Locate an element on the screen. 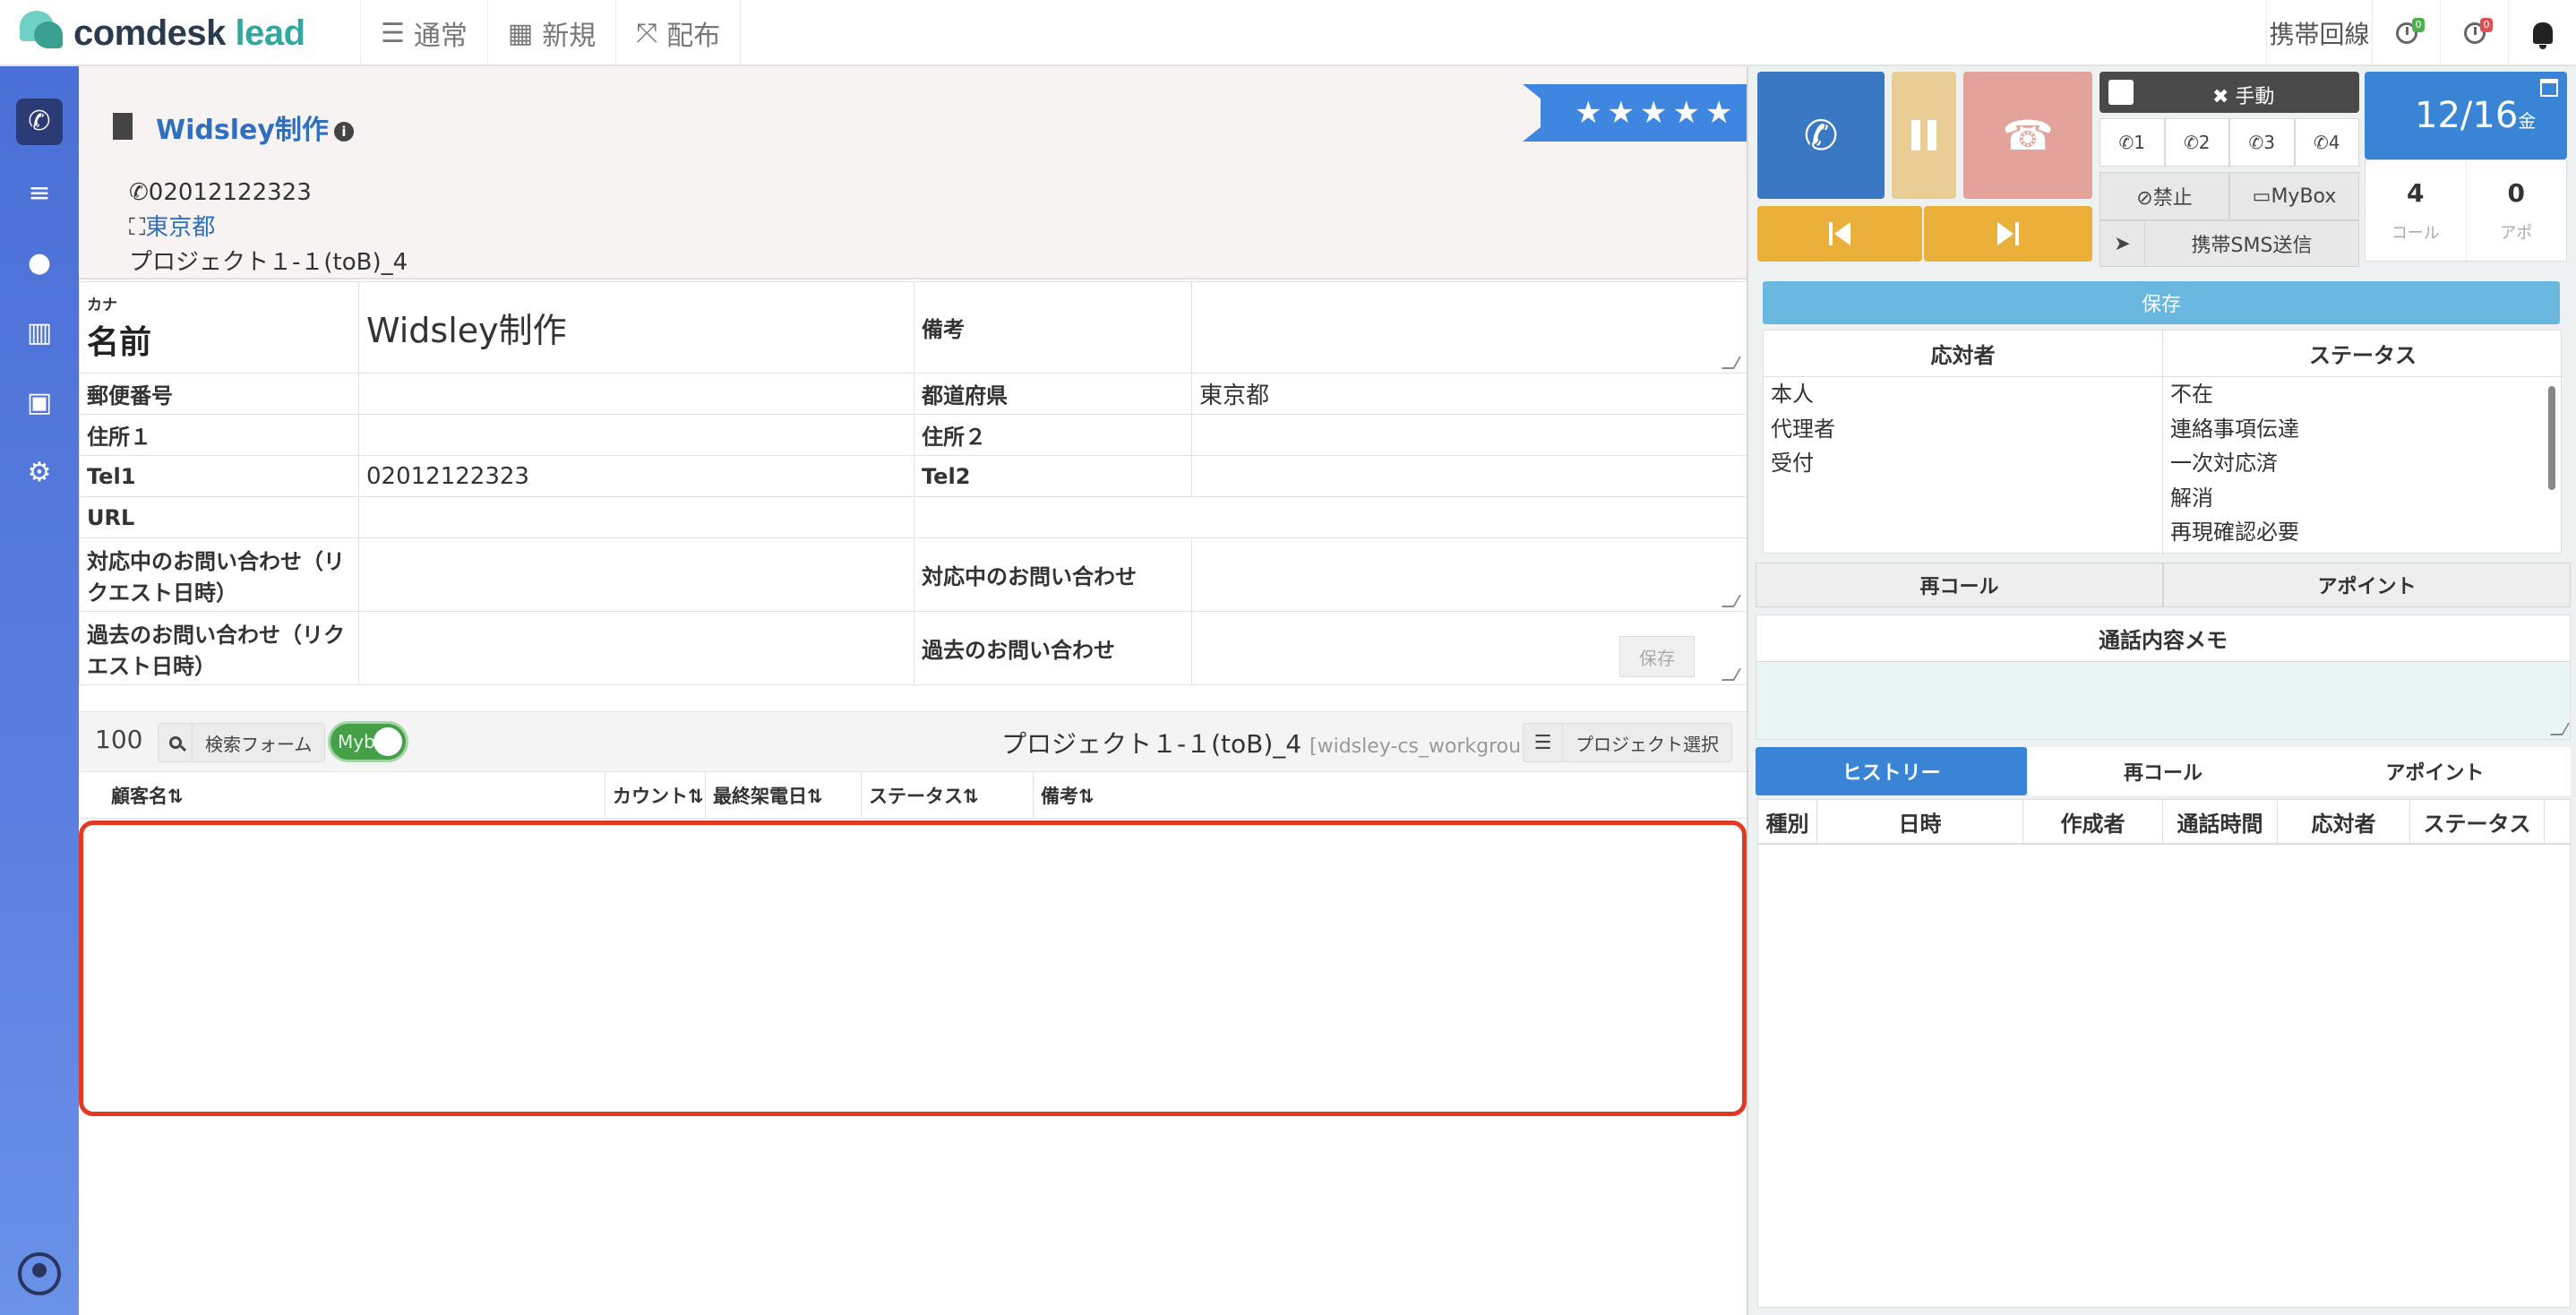 The height and width of the screenshot is (1315, 2576). mobile-line-label: 携帯回線 is located at coordinates (2319, 34).